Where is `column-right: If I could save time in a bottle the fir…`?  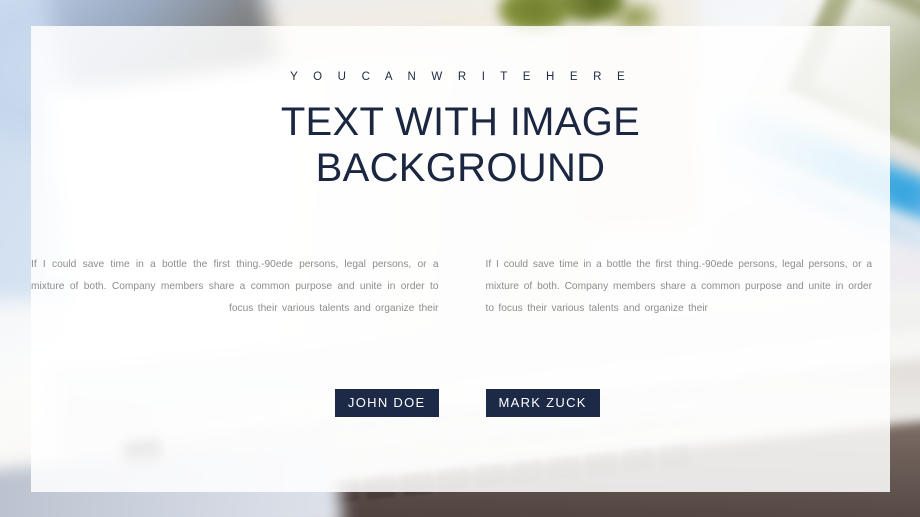
column-right: If I could save time in a bottle the fir… is located at coordinates (676, 287).